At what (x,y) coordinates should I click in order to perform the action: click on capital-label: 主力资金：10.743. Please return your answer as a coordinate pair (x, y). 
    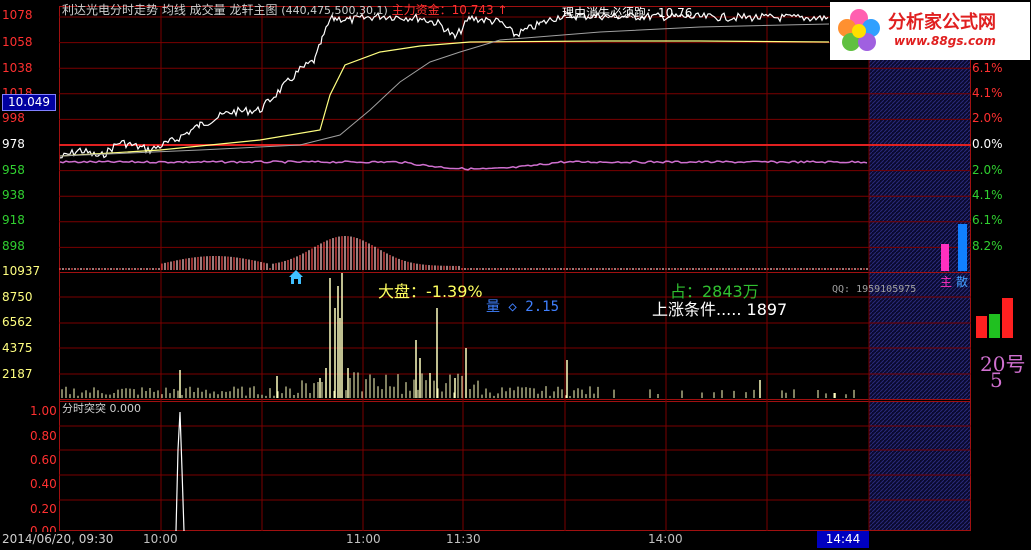
    Looking at the image, I should click on (442, 10).